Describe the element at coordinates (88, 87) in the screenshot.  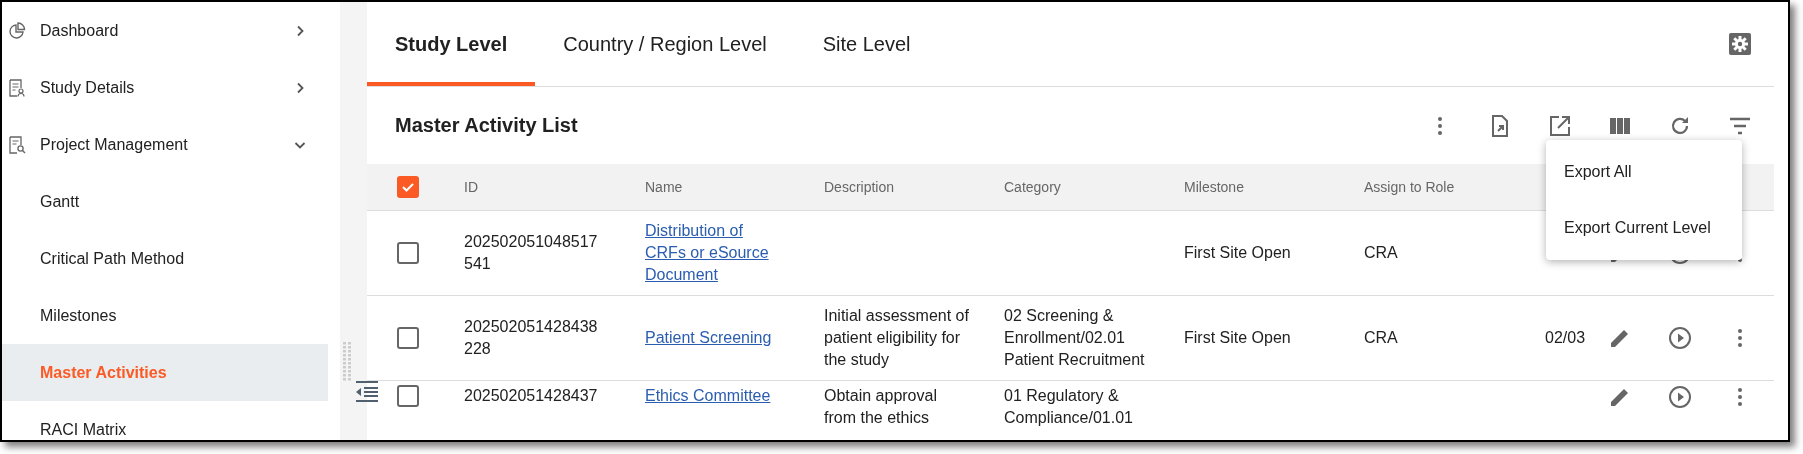
I see `sidebar-item-label: Study Details` at that location.